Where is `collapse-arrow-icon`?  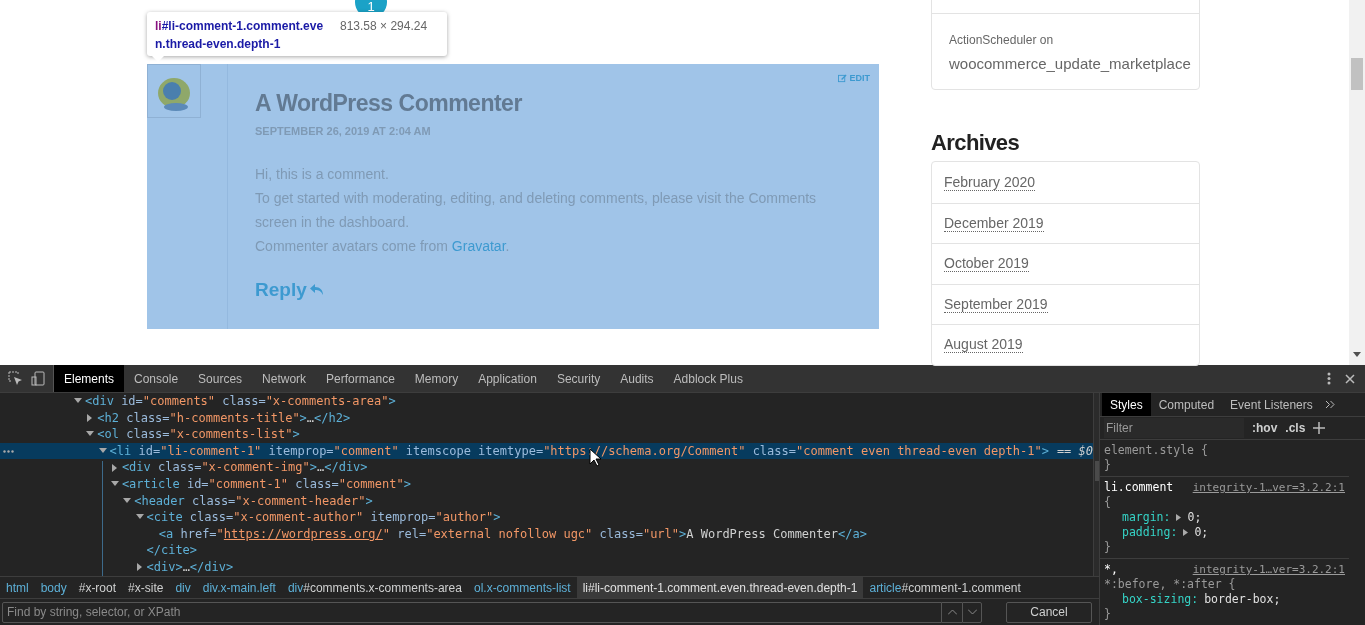 collapse-arrow-icon is located at coordinates (127, 500).